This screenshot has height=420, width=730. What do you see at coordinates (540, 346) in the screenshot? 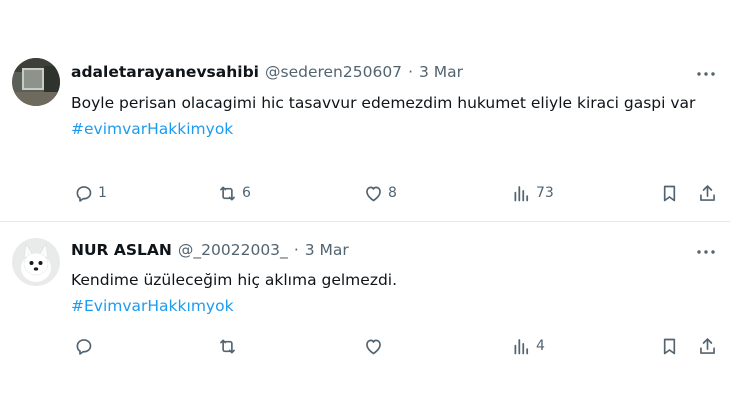
I see `views-count: 4` at bounding box center [540, 346].